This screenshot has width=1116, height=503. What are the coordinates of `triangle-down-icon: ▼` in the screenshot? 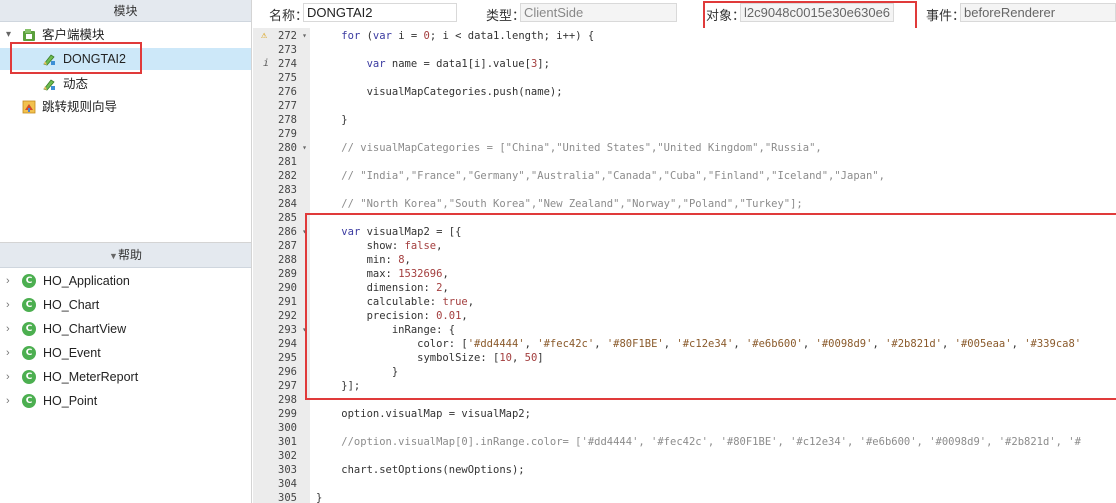 It's located at (113, 256).